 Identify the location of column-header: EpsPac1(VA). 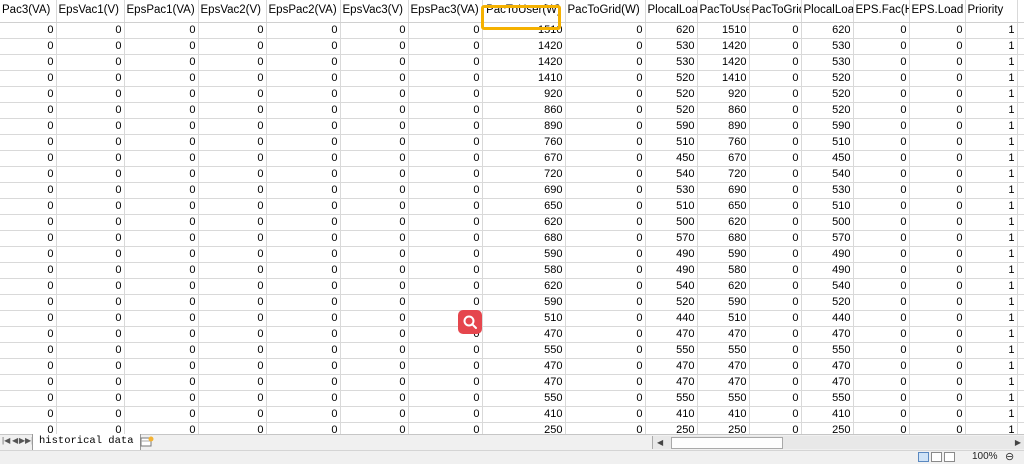
(161, 11).